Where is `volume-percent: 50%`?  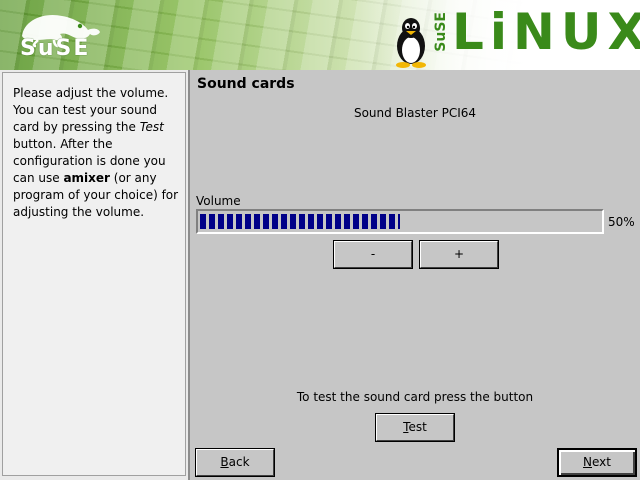 volume-percent: 50% is located at coordinates (621, 222).